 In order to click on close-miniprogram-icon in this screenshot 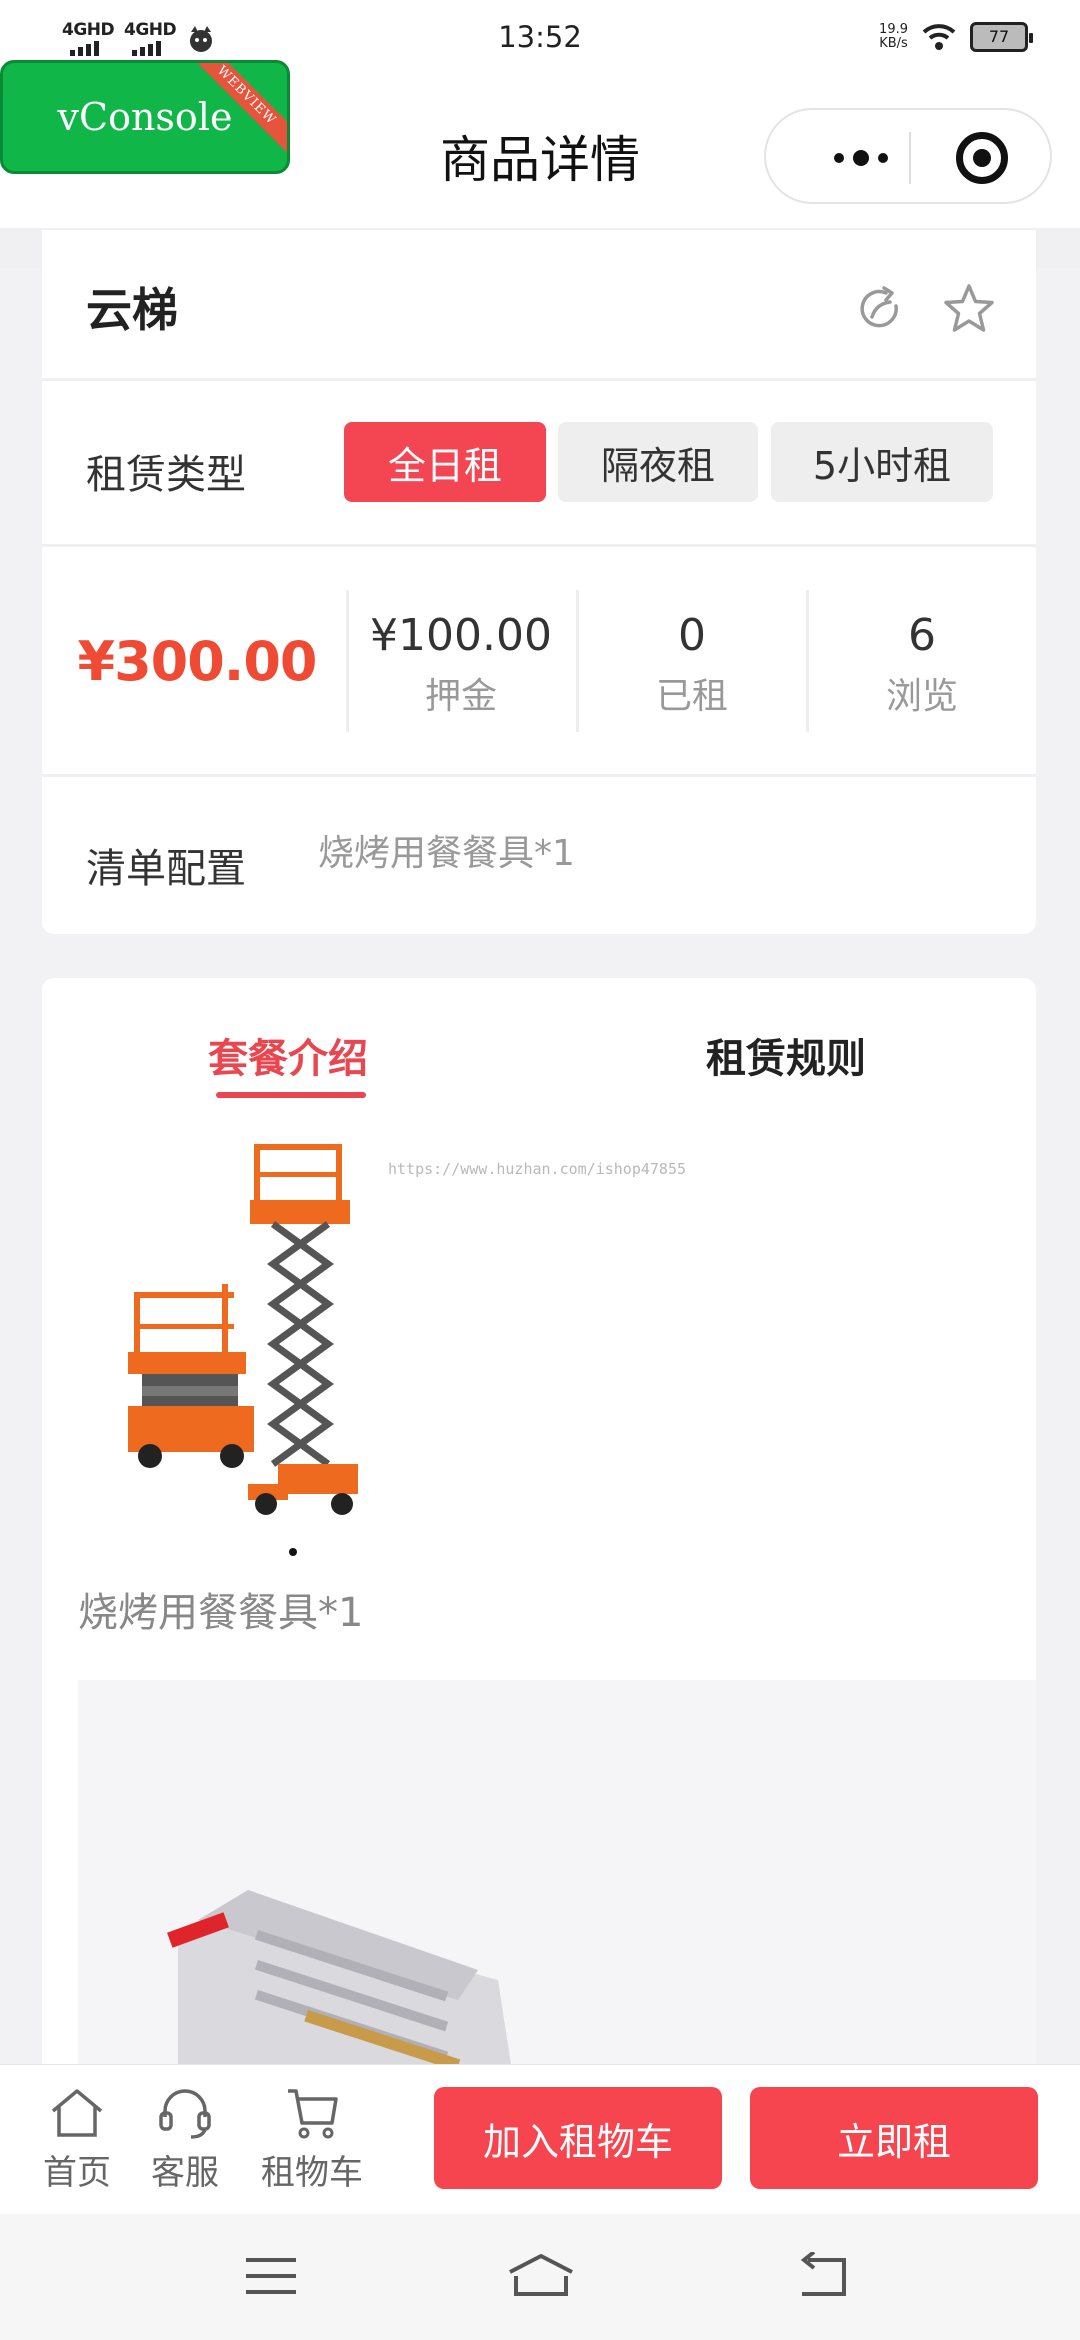, I will do `click(982, 158)`.